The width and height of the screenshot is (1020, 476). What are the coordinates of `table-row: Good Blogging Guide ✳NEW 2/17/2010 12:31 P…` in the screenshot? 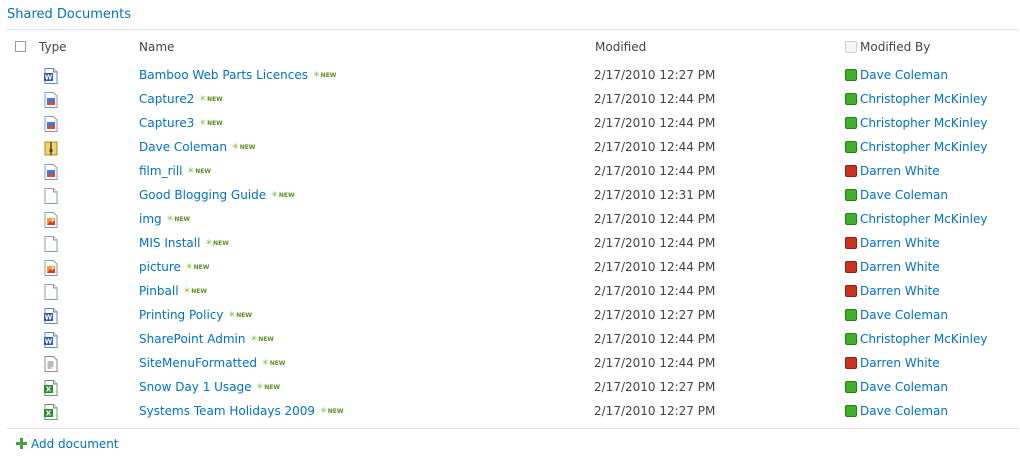 It's located at (510, 196).